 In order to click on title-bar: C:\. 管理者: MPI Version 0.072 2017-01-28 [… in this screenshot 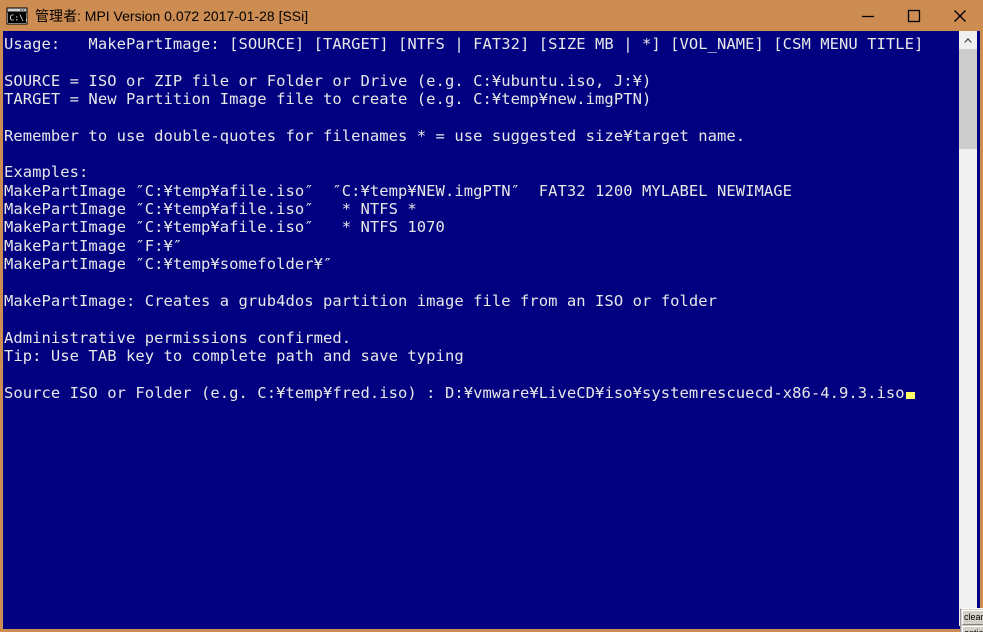, I will do `click(491, 15)`.